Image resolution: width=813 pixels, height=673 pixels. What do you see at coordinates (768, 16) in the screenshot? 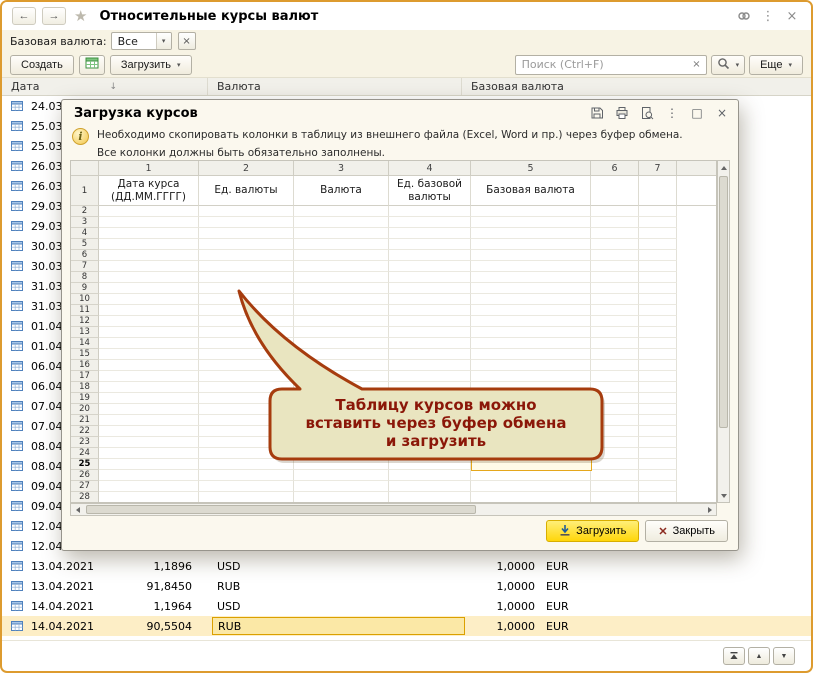
I see `window-more-icon: ⋮` at bounding box center [768, 16].